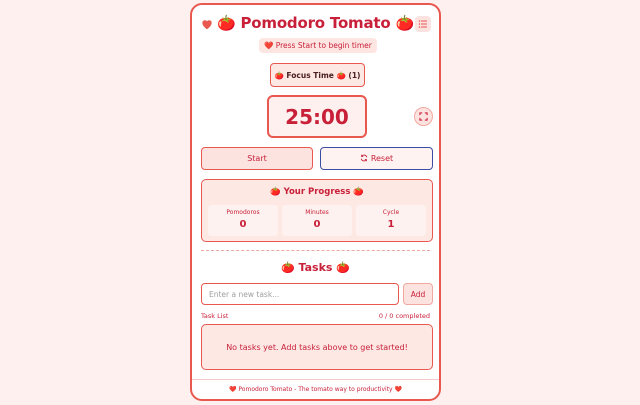  I want to click on progress-title: 🍅 Your Progress 🍅, so click(317, 192).